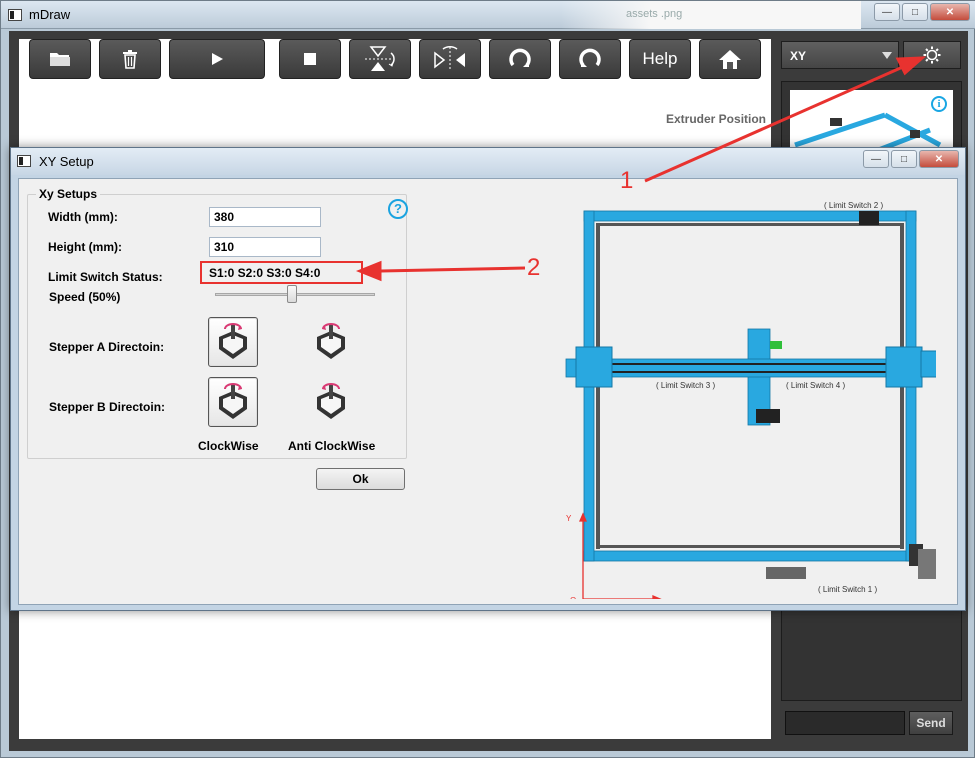 The image size is (975, 758). I want to click on rotate-ccw-icon, so click(590, 57).